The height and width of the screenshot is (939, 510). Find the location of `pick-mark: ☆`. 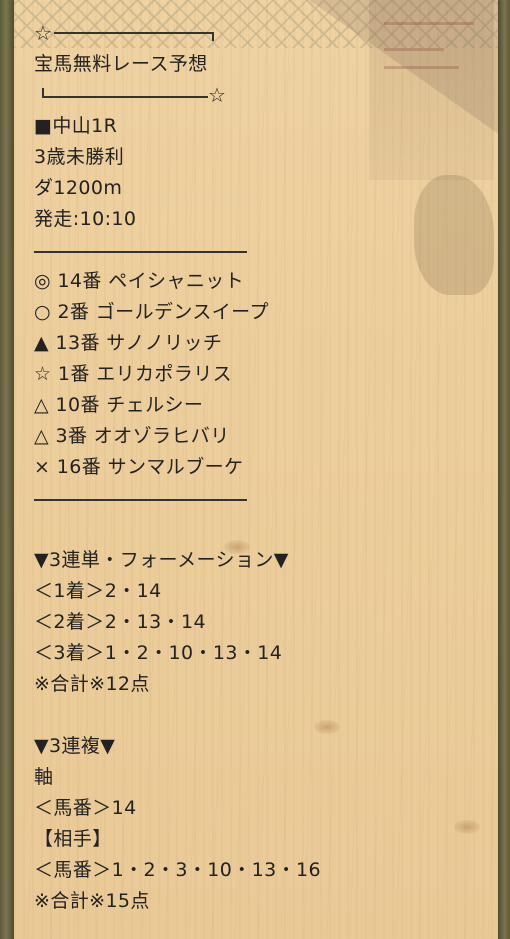

pick-mark: ☆ is located at coordinates (43, 374).